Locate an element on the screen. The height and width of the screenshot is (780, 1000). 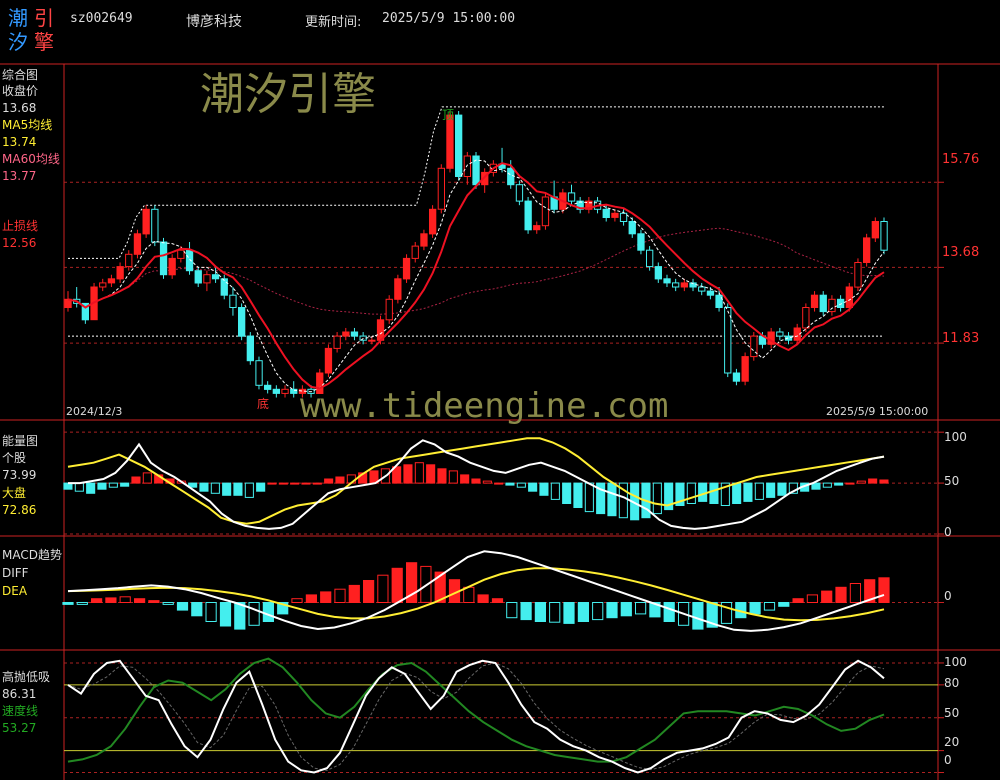
price-tick: 11.83 is located at coordinates (961, 338).